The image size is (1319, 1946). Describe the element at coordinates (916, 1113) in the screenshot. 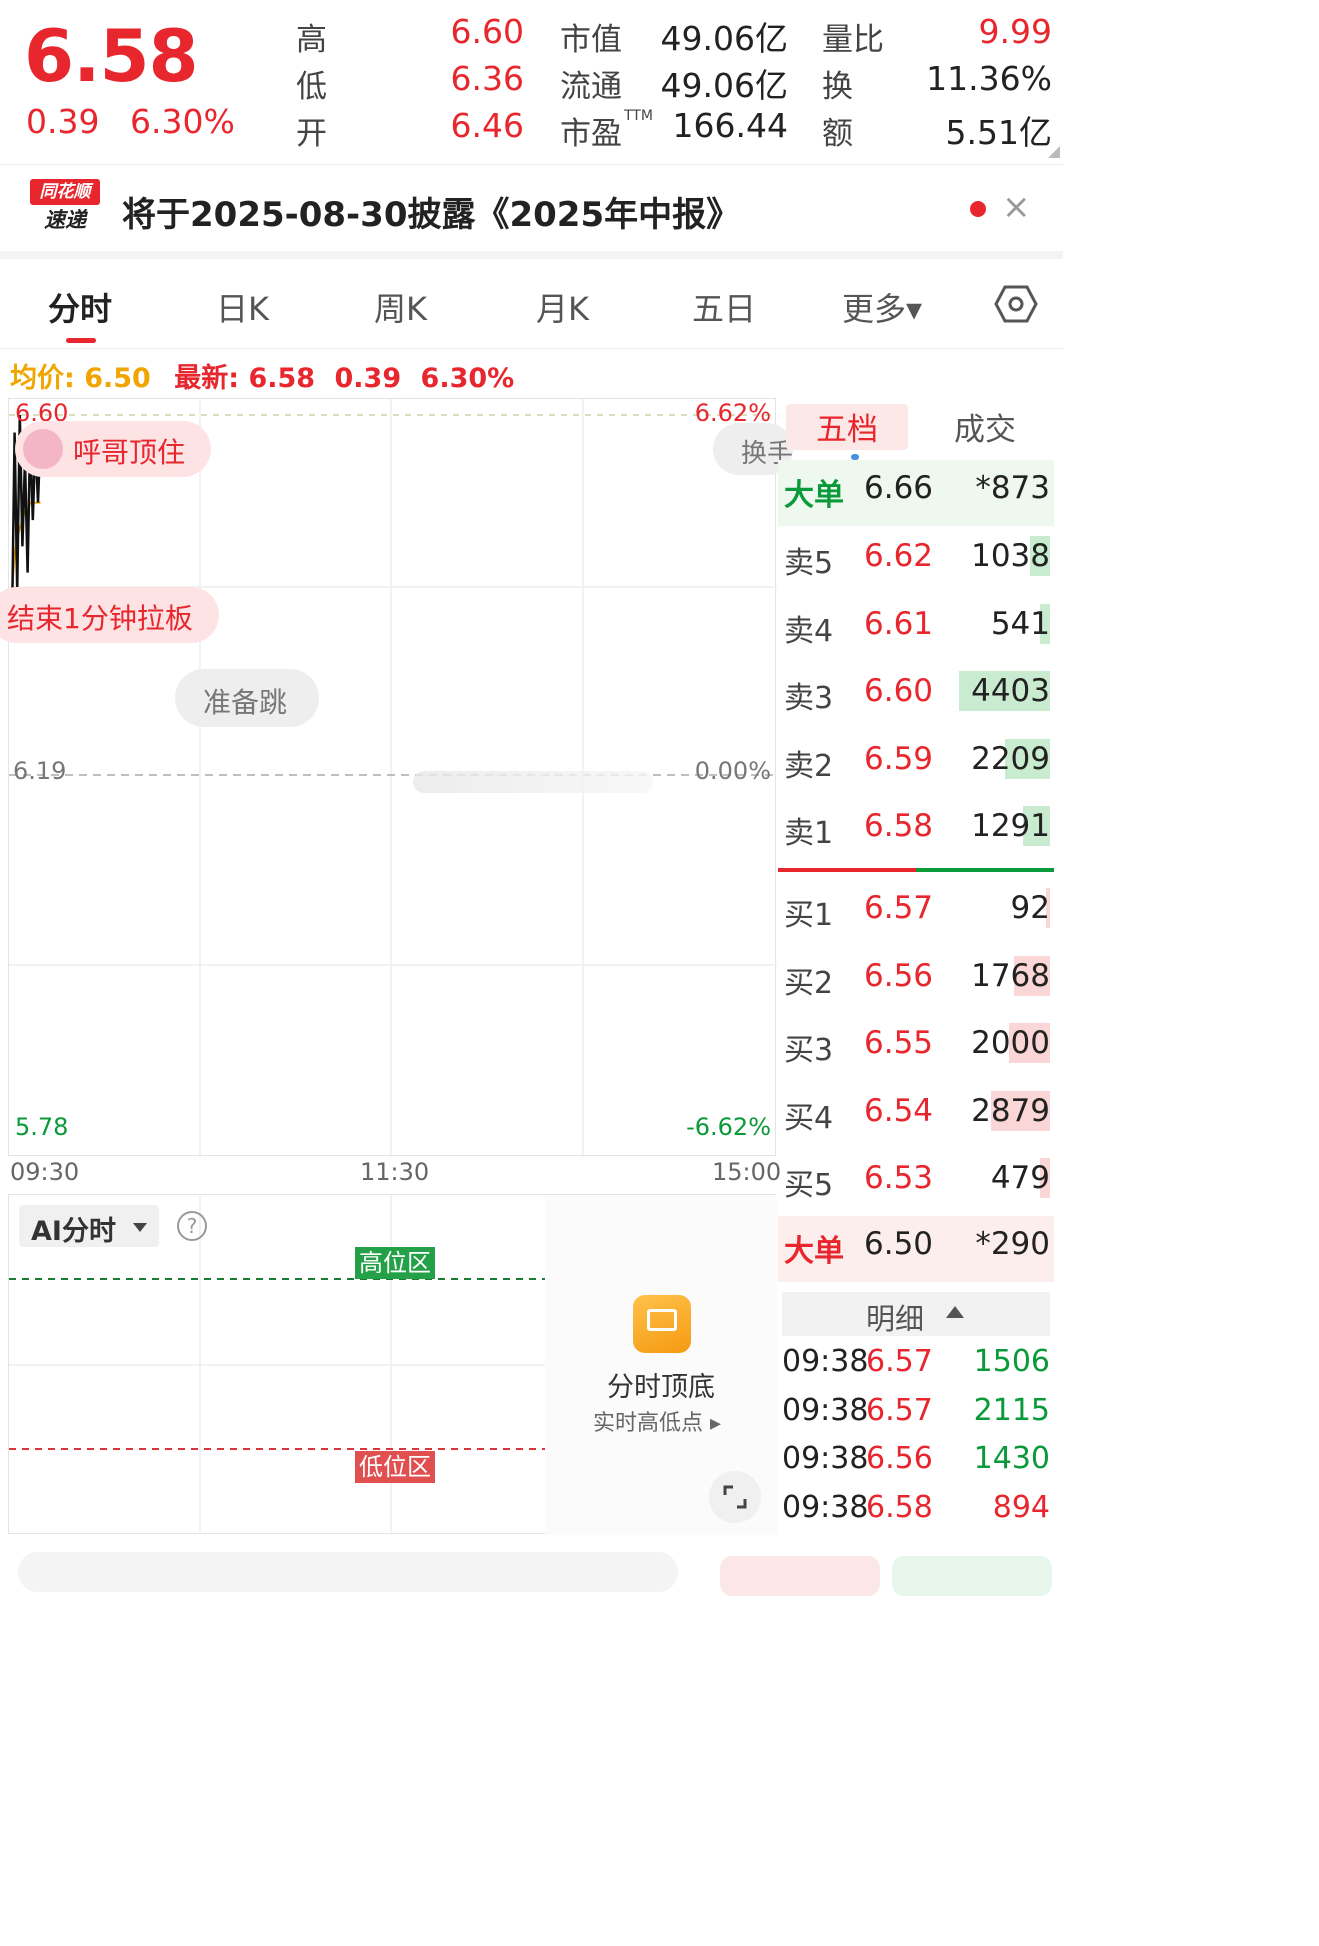

I see `bid-level-4: 买4 6.54 2879` at that location.